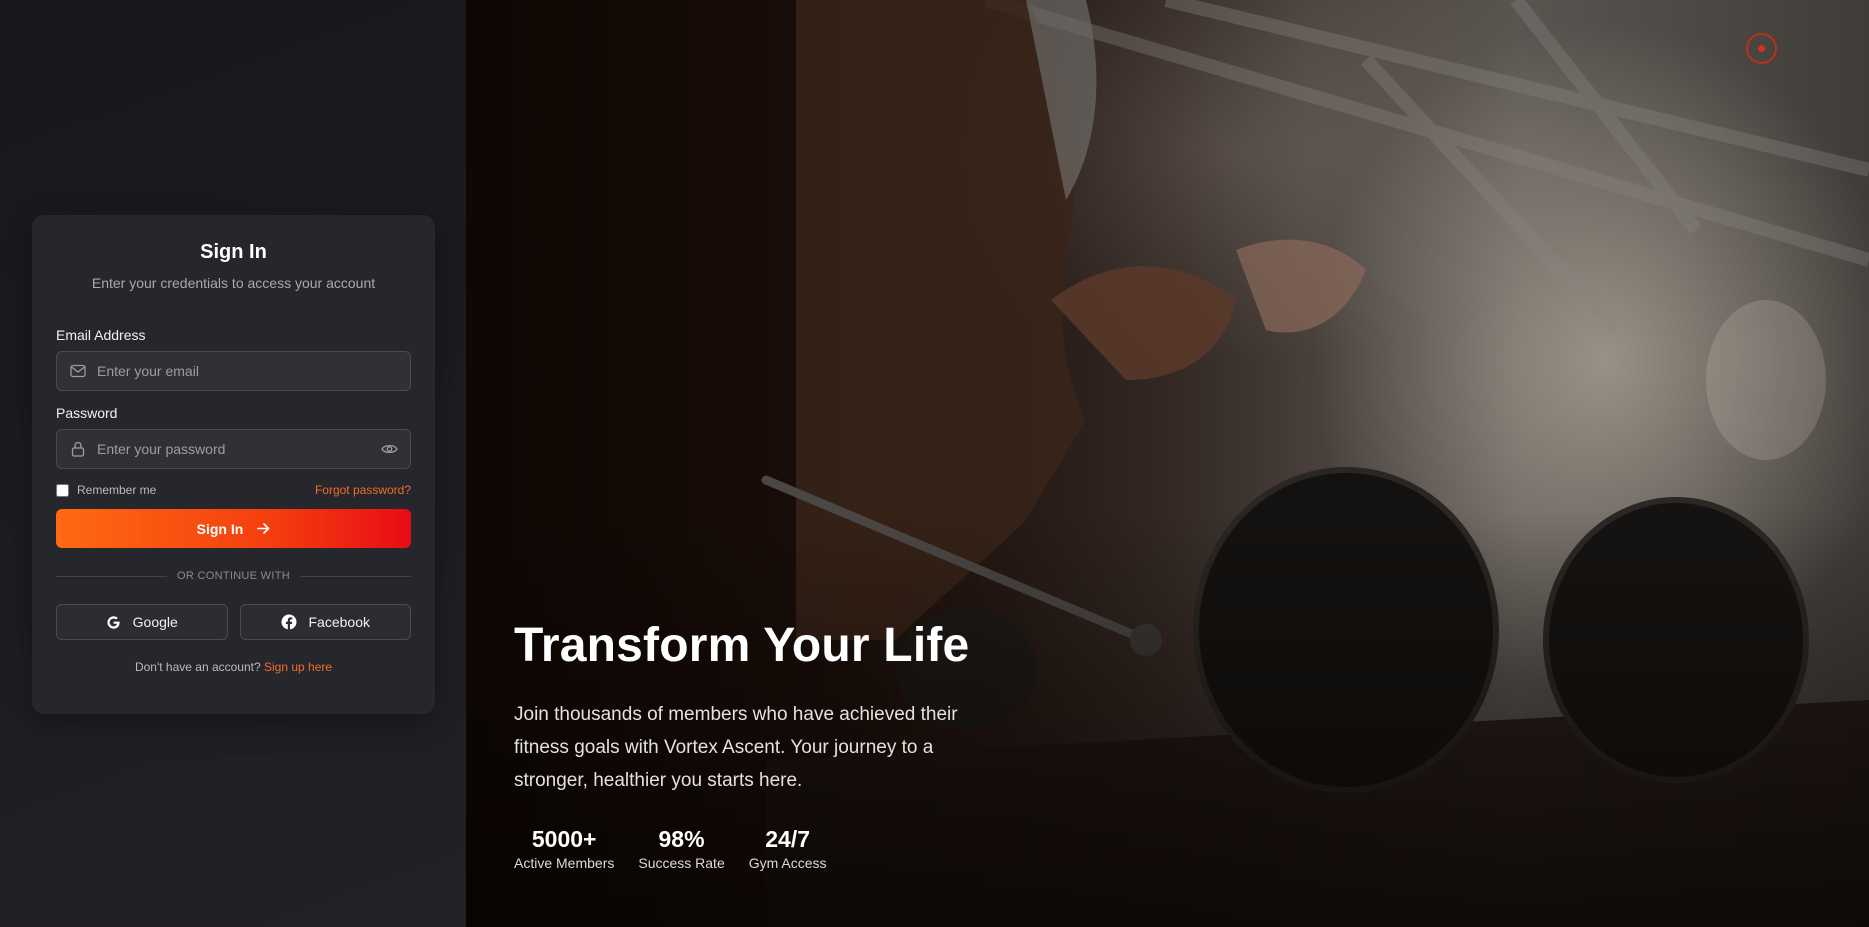 The width and height of the screenshot is (1869, 927). I want to click on signin-title: Sign In, so click(233, 252).